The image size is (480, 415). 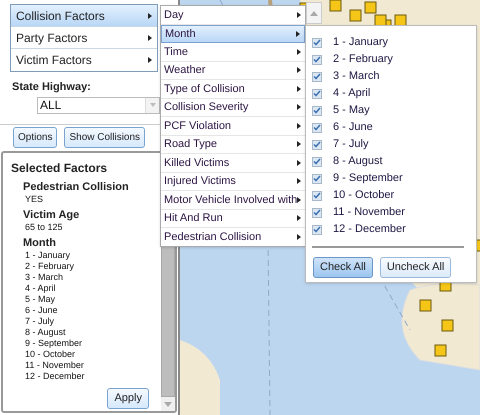 I want to click on month-label: 7 - July, so click(x=350, y=144).